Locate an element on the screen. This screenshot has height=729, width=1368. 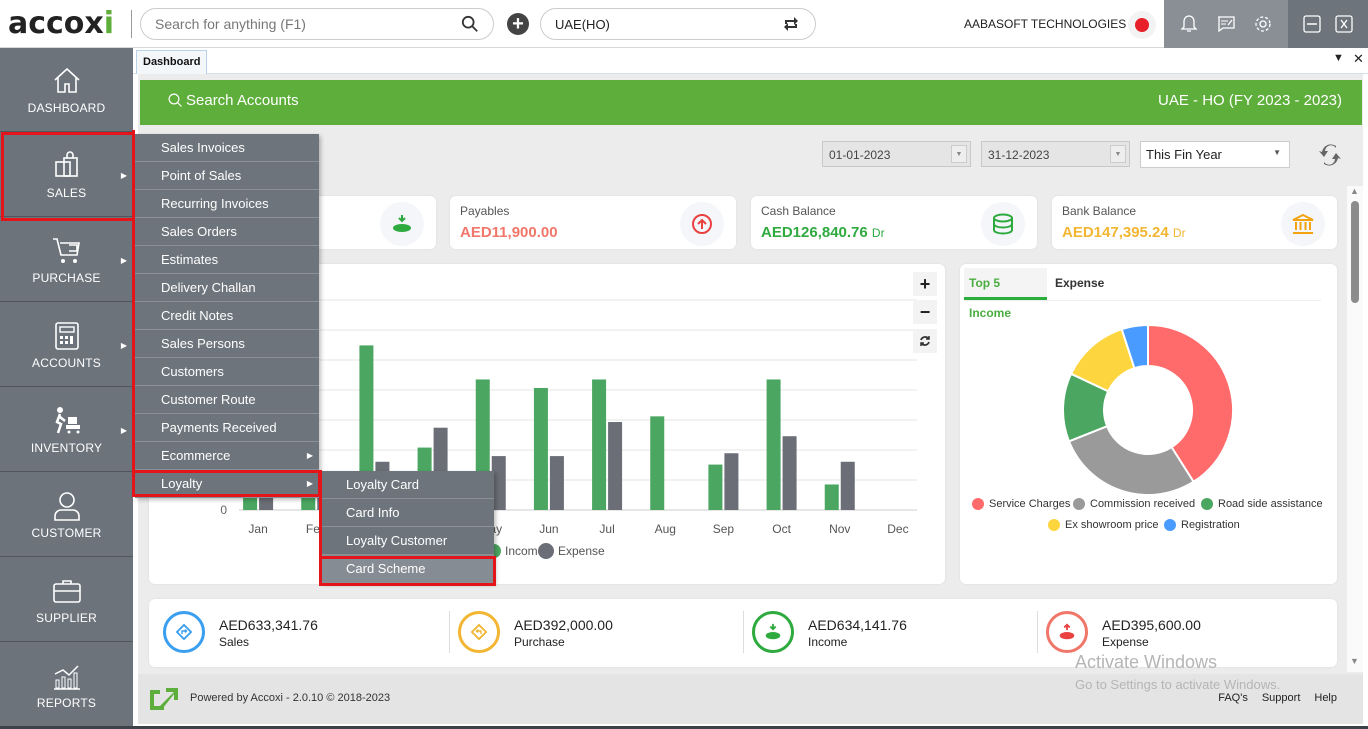
menu-item-estimates: Estimates is located at coordinates (227, 260).